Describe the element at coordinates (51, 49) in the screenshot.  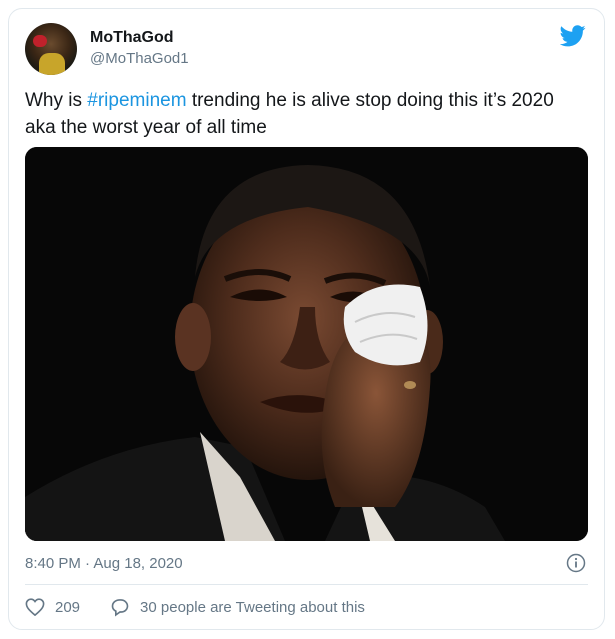
I see `avatar` at that location.